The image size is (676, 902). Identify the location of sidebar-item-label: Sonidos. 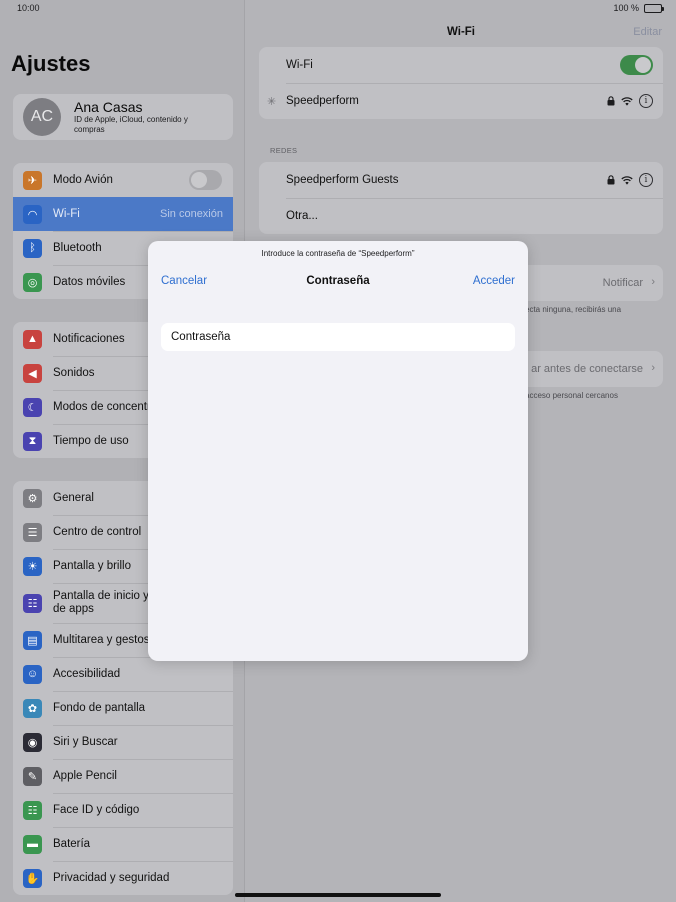
(74, 373).